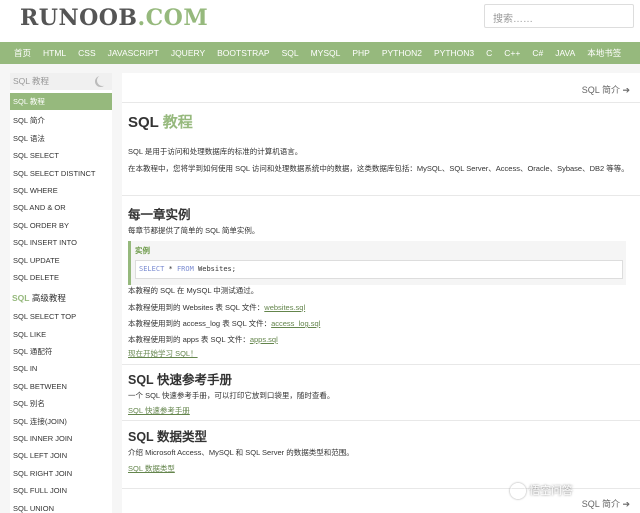 Image resolution: width=640 pixels, height=513 pixels. Describe the element at coordinates (454, 53) in the screenshot. I see `nav-item-python3: PYTHON3` at that location.